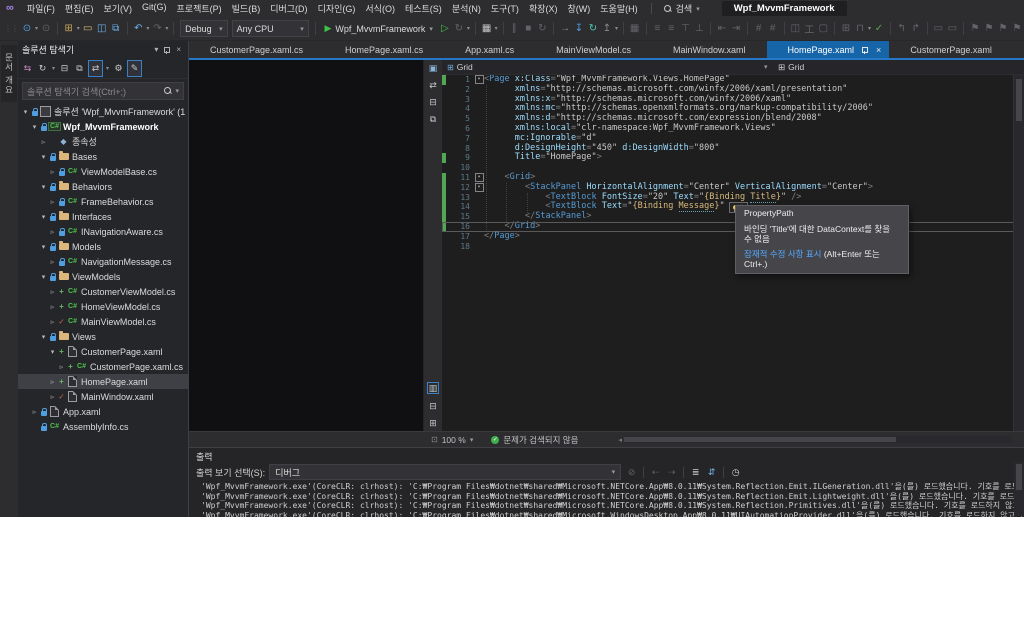 This screenshot has height=620, width=1024. What do you see at coordinates (380, 8) in the screenshot?
I see `menu-item-서식: 서식(O)` at bounding box center [380, 8].